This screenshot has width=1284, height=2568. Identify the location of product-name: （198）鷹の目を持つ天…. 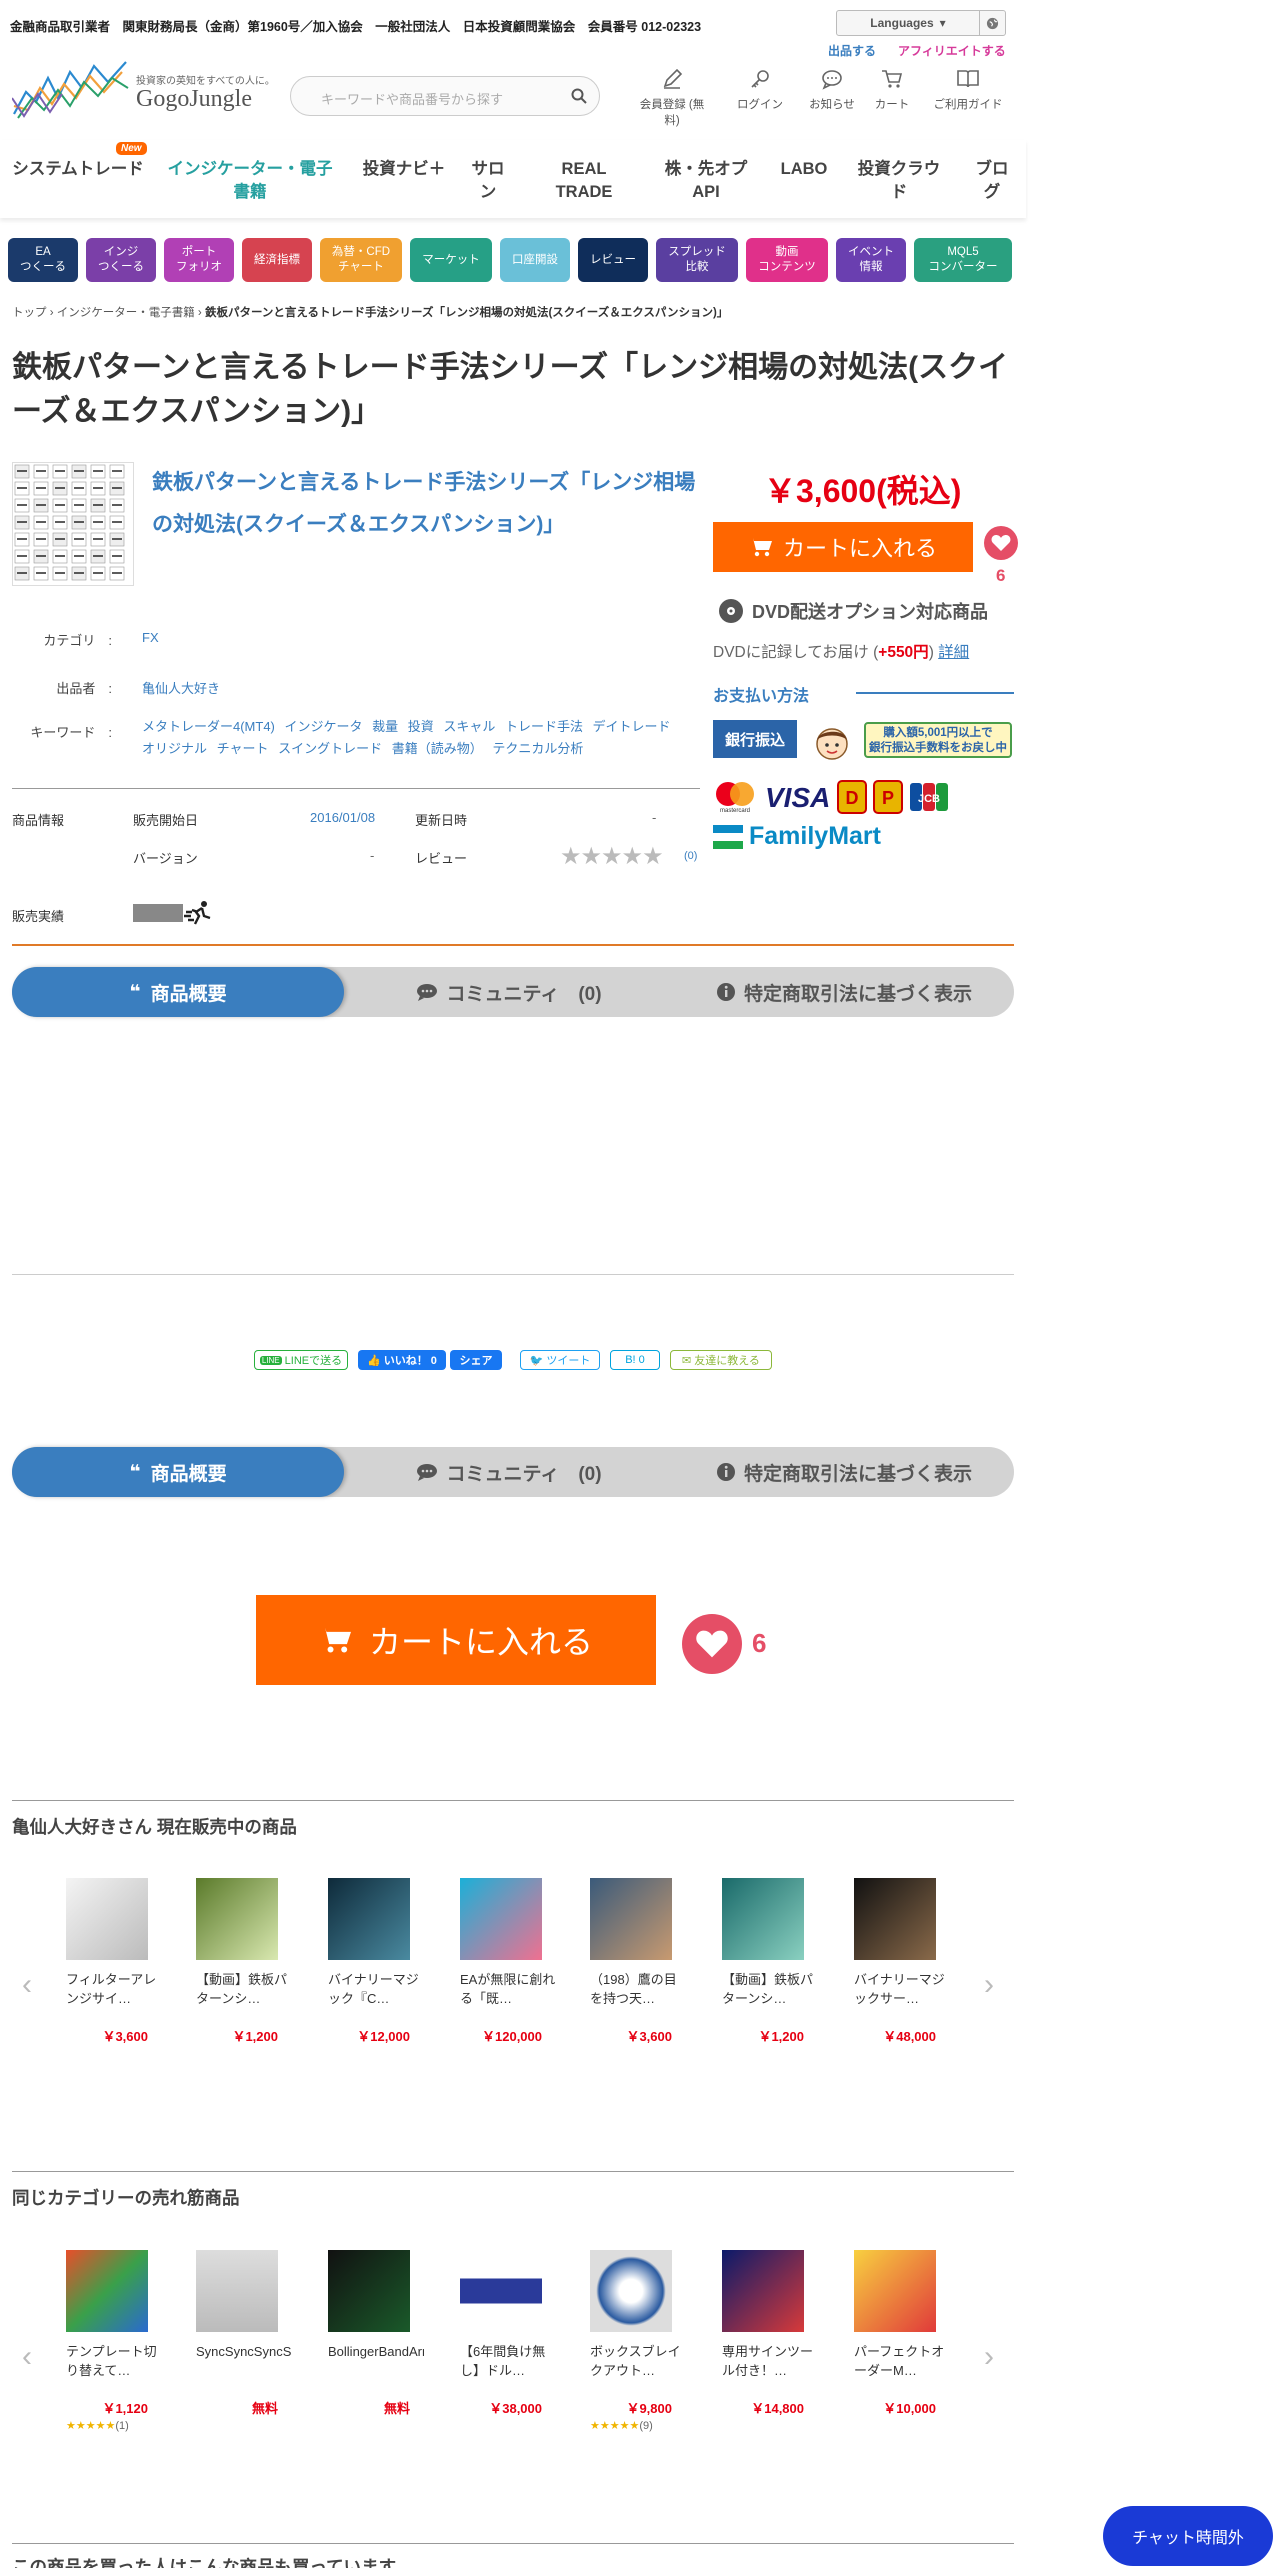
(638, 1990).